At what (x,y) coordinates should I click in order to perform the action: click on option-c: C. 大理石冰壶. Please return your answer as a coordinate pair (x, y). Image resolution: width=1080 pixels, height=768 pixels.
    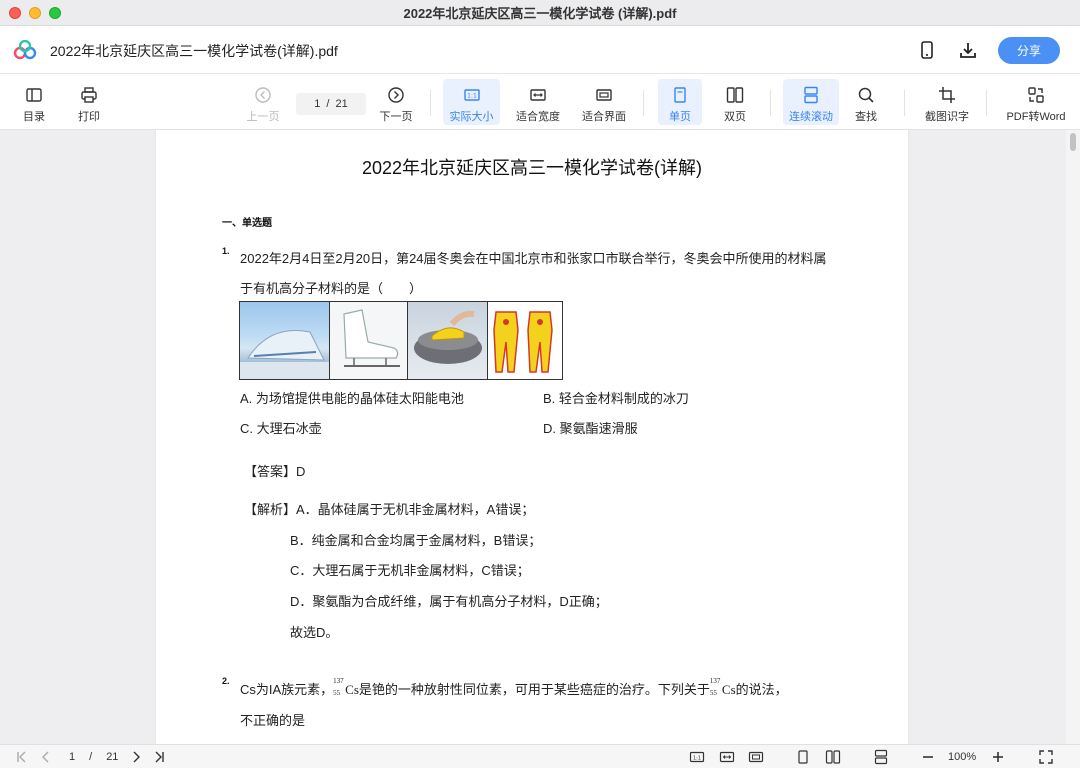
    Looking at the image, I should click on (281, 428).